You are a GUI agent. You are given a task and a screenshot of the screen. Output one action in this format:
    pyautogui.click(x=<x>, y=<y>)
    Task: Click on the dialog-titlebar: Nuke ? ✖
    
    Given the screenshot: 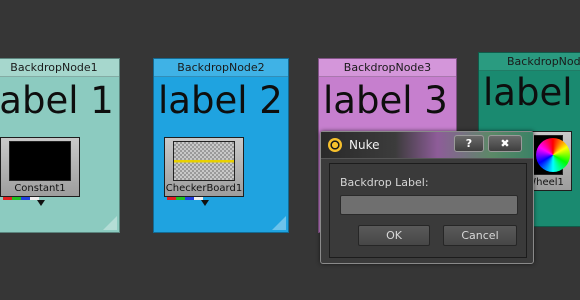 What is the action you would take?
    pyautogui.click(x=427, y=145)
    